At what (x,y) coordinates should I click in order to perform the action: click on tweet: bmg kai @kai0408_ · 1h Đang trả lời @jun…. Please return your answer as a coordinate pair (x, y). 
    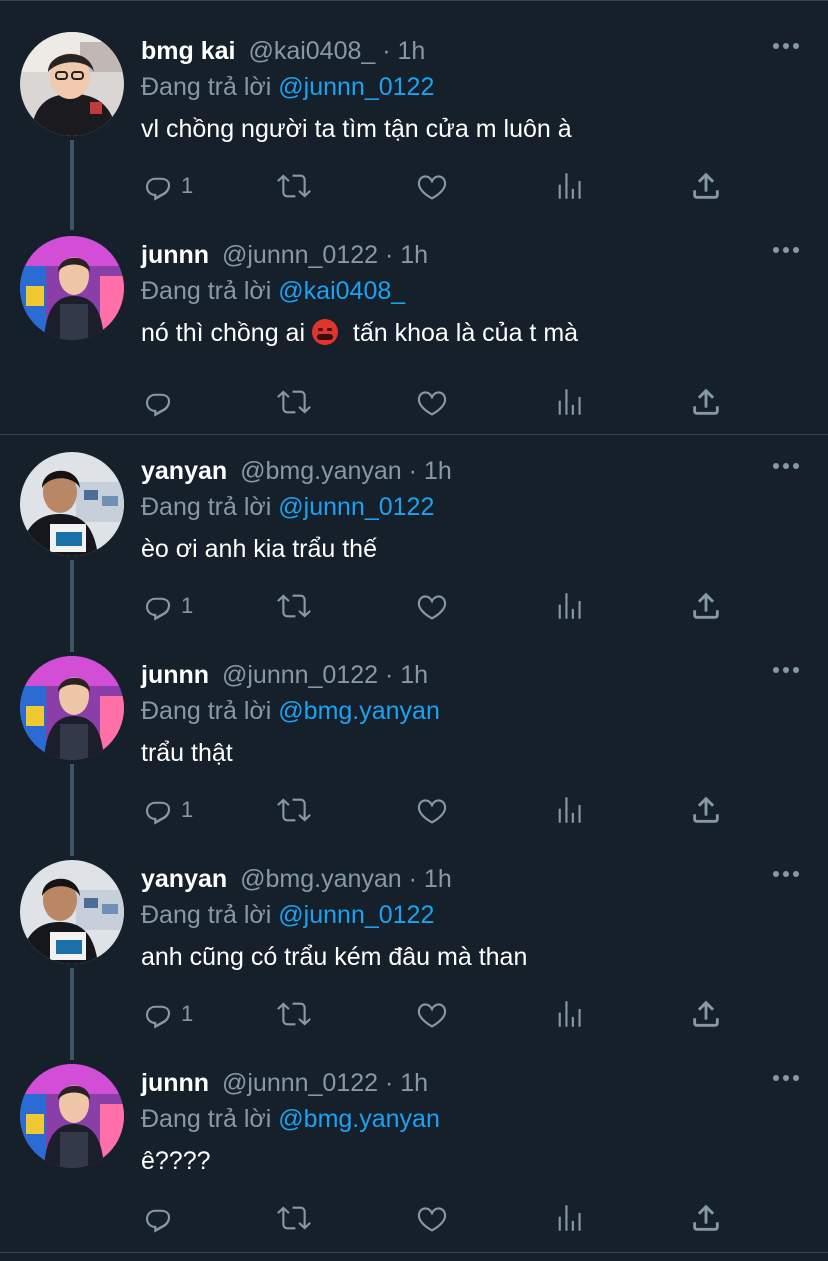
    Looking at the image, I should click on (414, 124).